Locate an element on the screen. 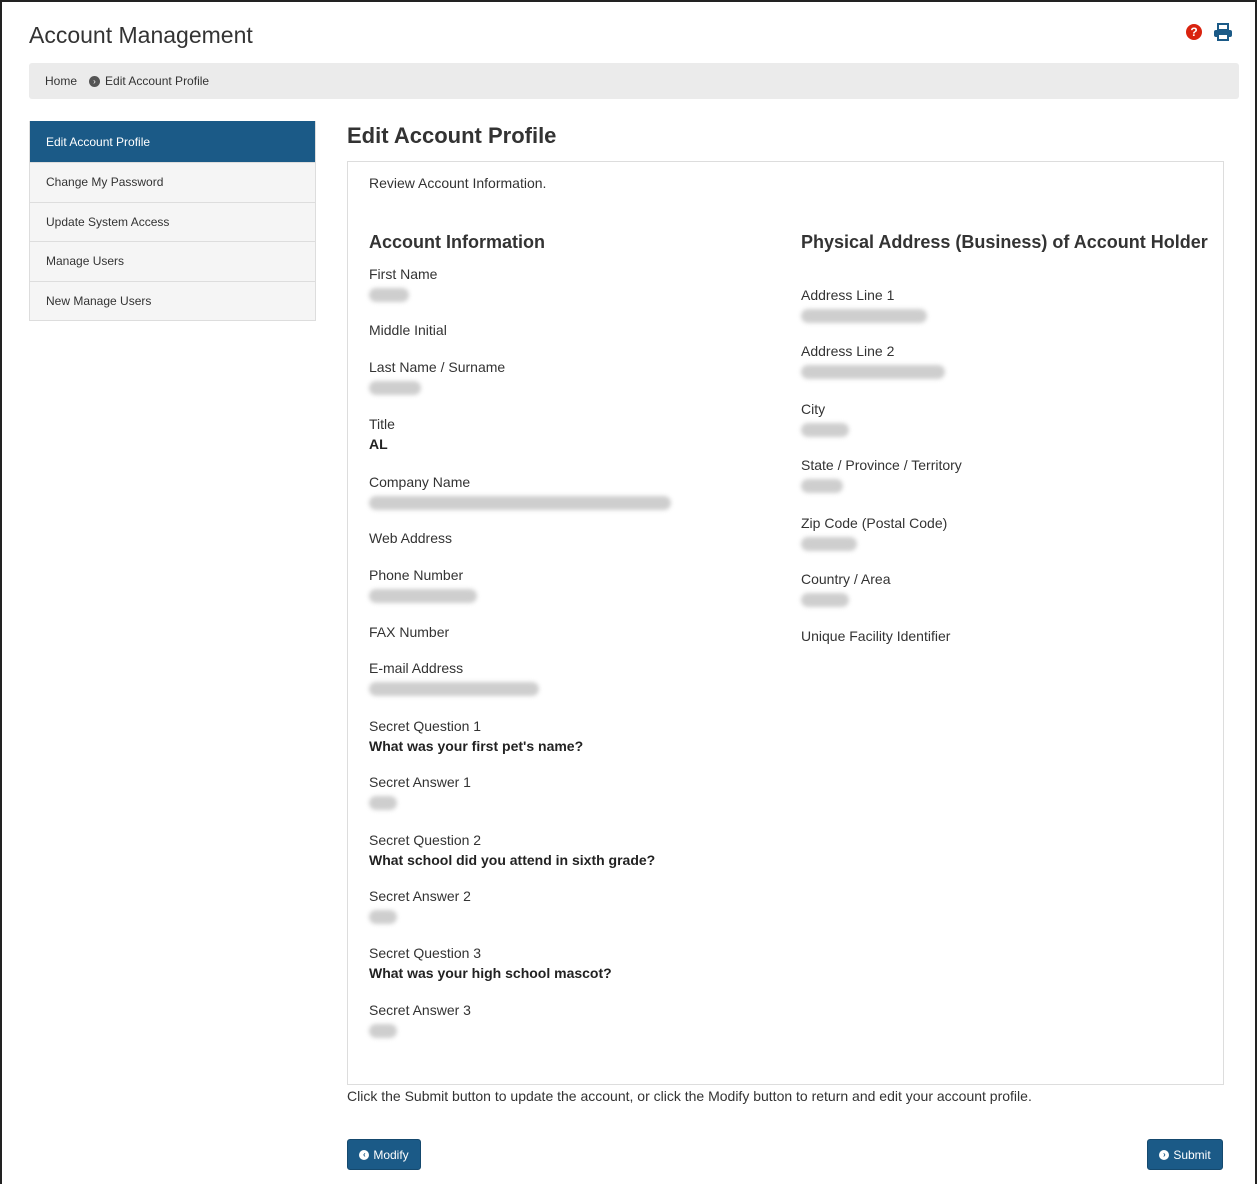 The image size is (1257, 1184). fax-number-label: FAX Number is located at coordinates (409, 632).